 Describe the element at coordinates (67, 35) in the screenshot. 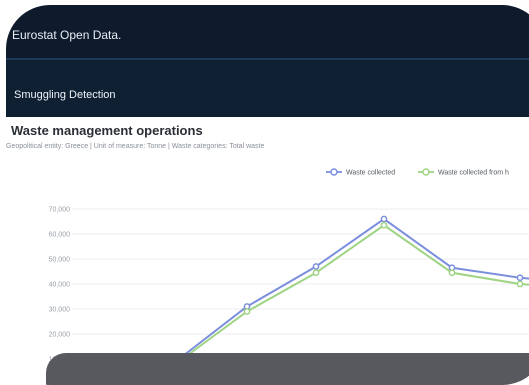

I see `app-title: Eurostat Open Data.` at that location.